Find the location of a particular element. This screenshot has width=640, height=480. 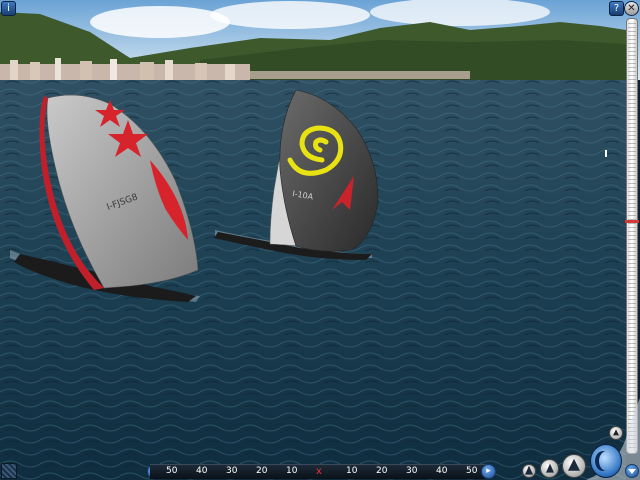

sail-button-large is located at coordinates (574, 466).